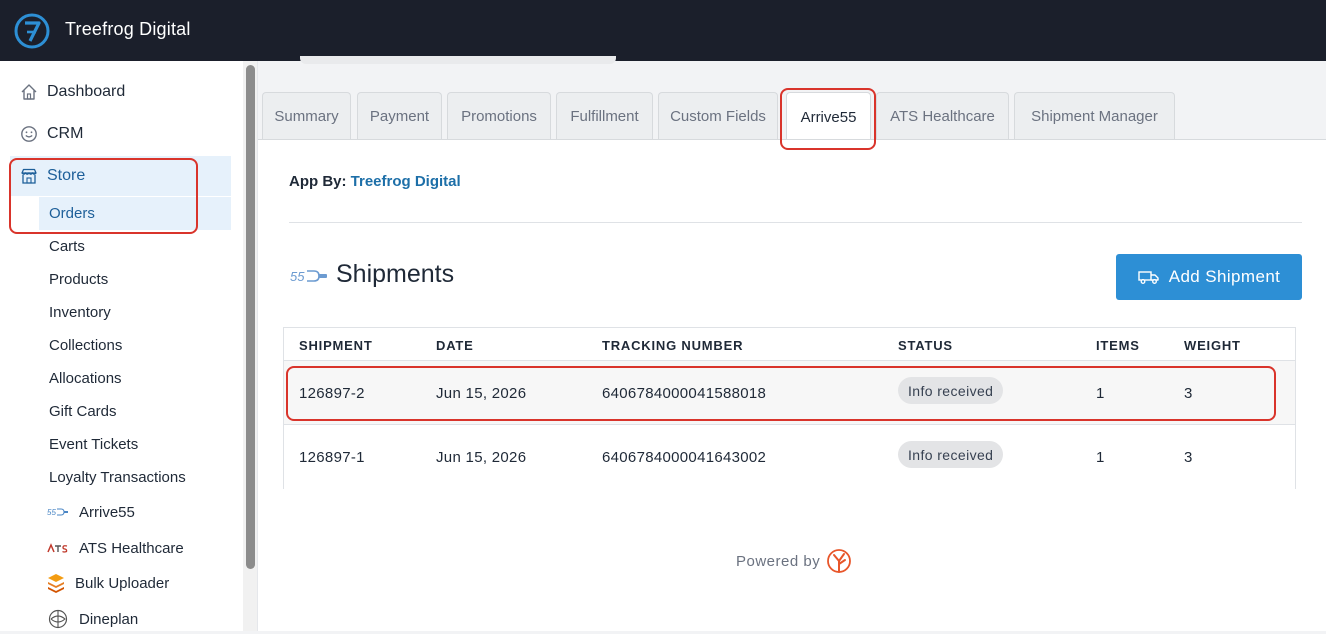 The image size is (1326, 634). I want to click on sidebar-item-gift-cards: Gift Cards, so click(135, 411).